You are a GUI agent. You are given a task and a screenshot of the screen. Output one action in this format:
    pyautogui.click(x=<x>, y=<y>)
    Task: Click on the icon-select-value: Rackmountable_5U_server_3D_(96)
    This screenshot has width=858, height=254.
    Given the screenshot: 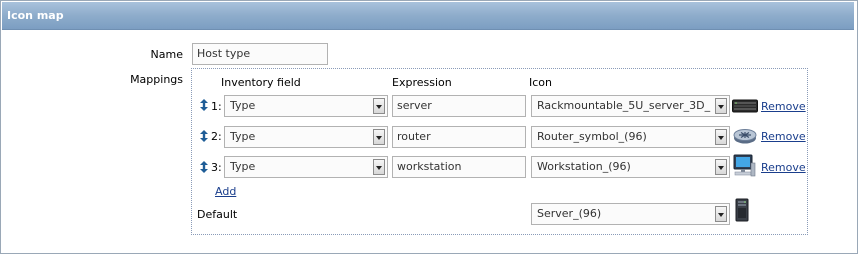 What is the action you would take?
    pyautogui.click(x=624, y=105)
    